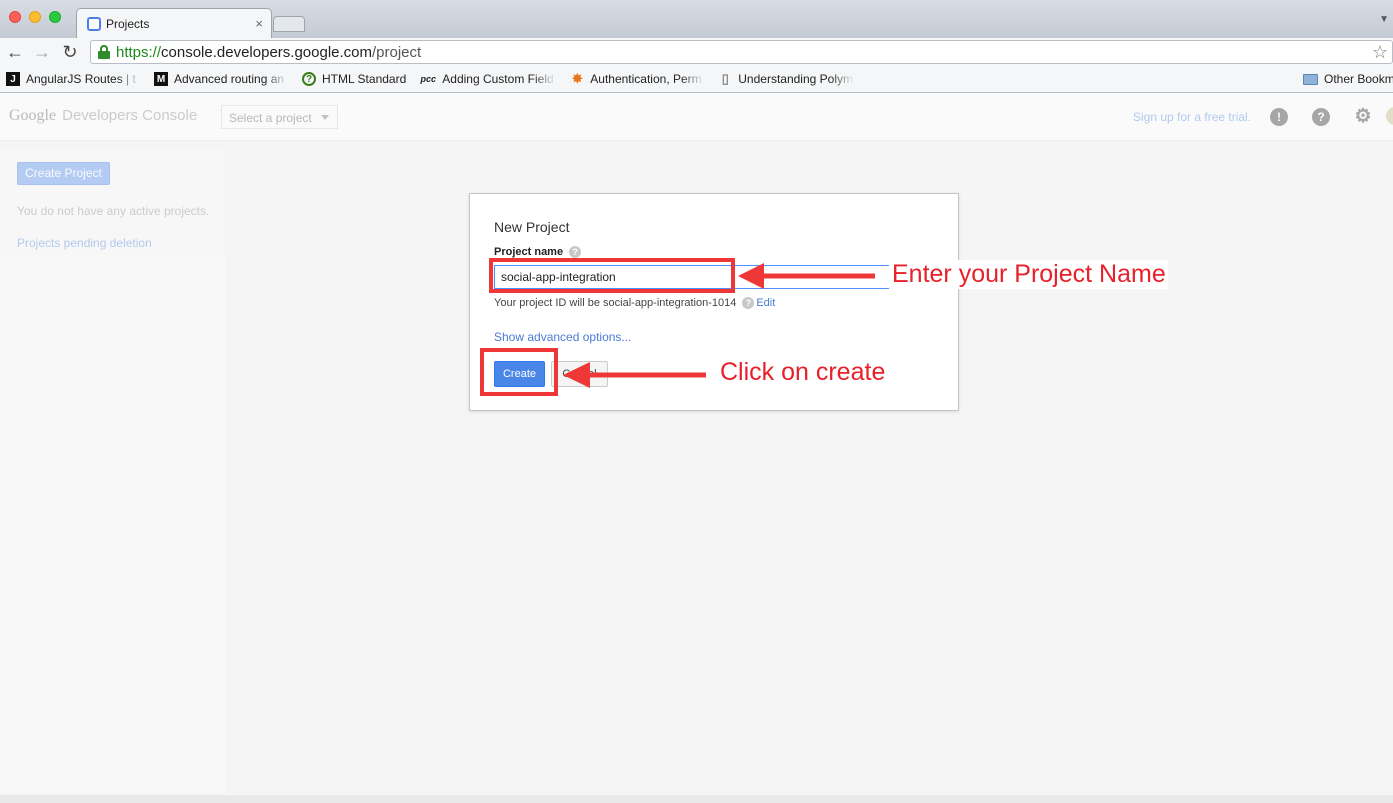  Describe the element at coordinates (1380, 52) in the screenshot. I see `bookmark-star-icon: ☆` at that location.